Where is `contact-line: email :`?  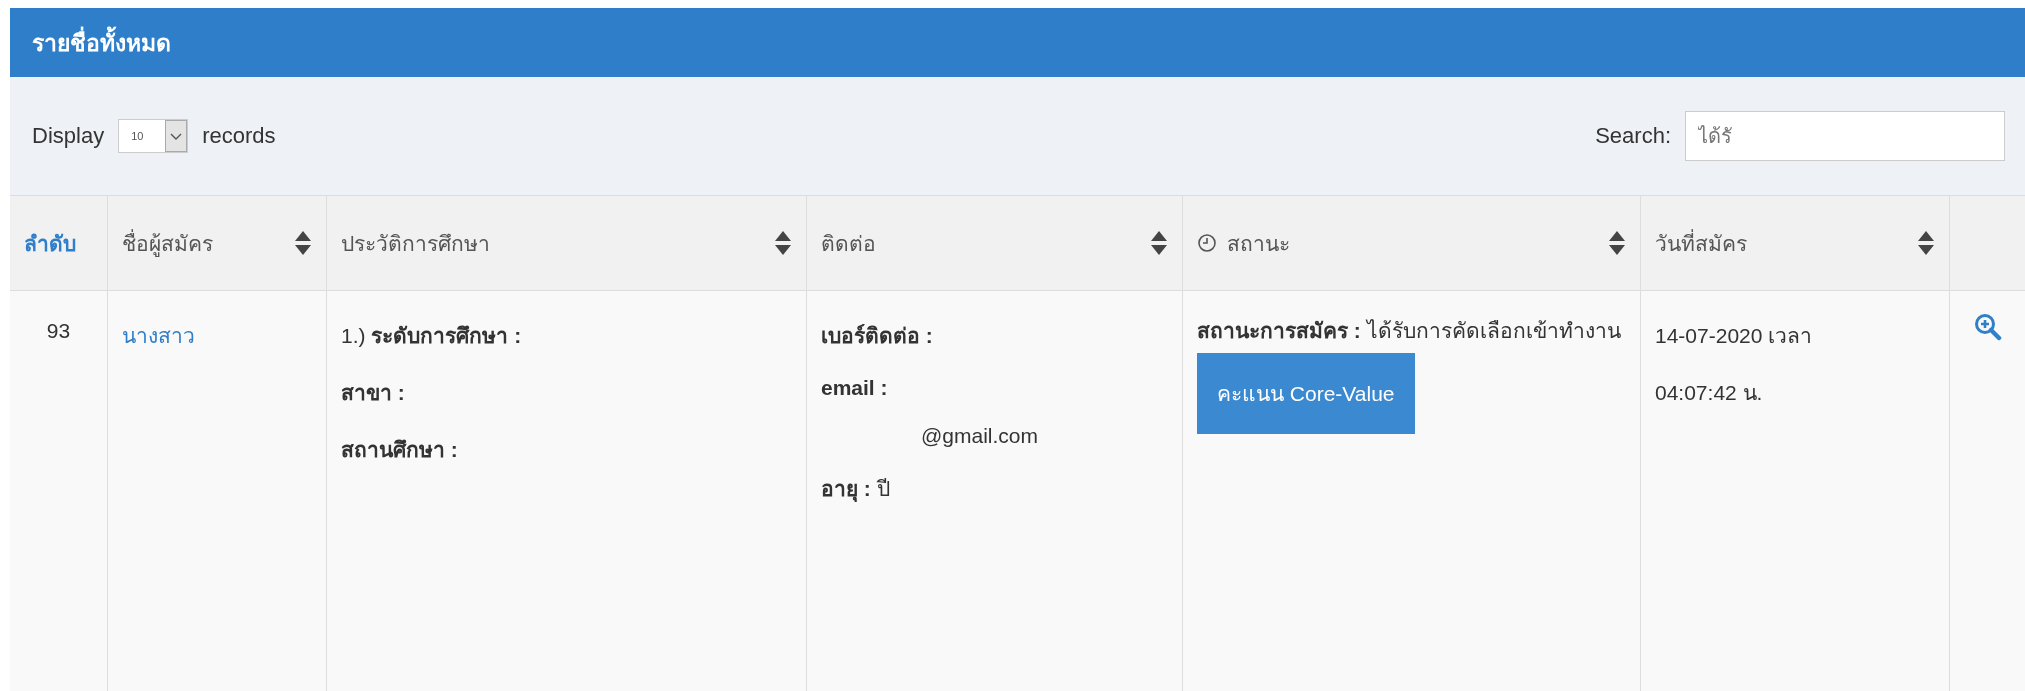
contact-line: email : is located at coordinates (854, 388).